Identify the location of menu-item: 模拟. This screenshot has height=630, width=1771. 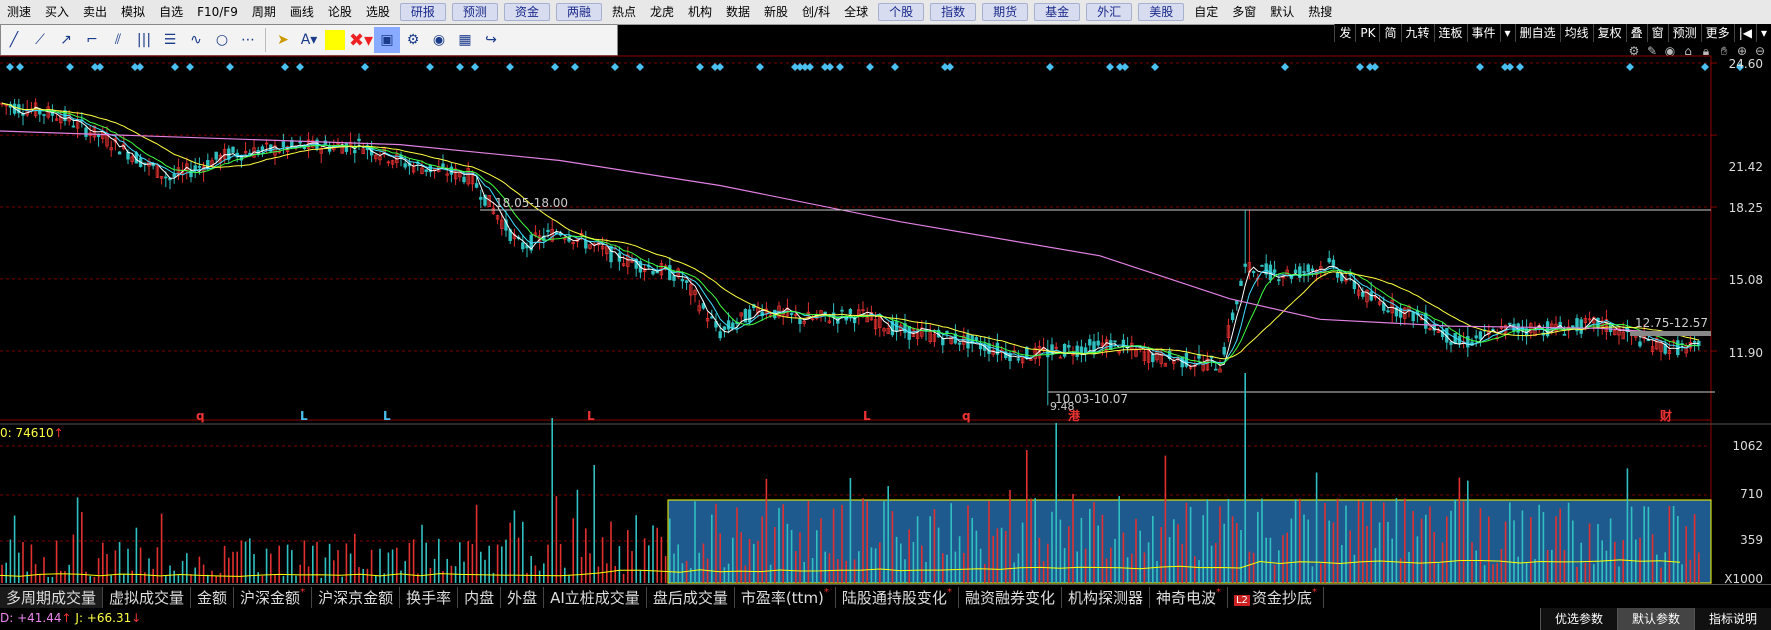
(133, 12).